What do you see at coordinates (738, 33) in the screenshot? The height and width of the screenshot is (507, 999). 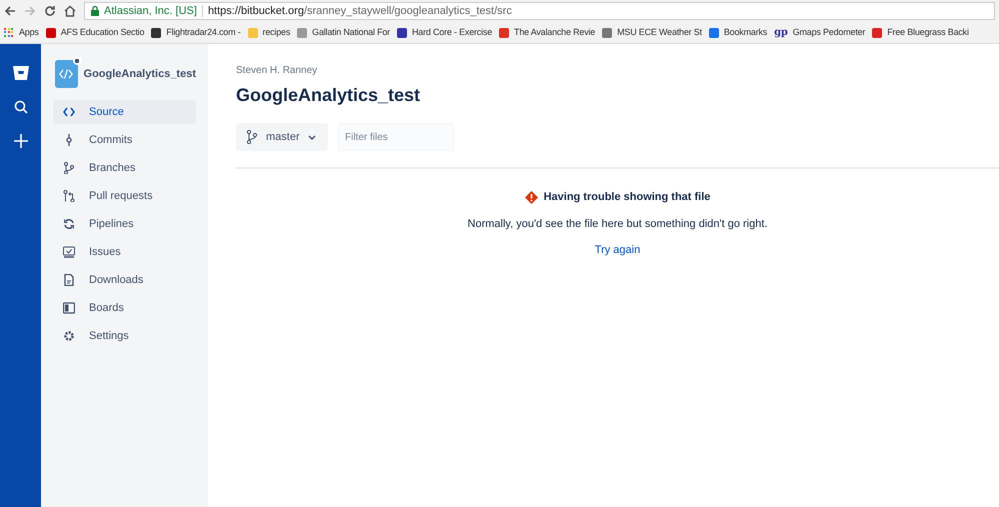 I see `bookmark-link: Bookmarks` at bounding box center [738, 33].